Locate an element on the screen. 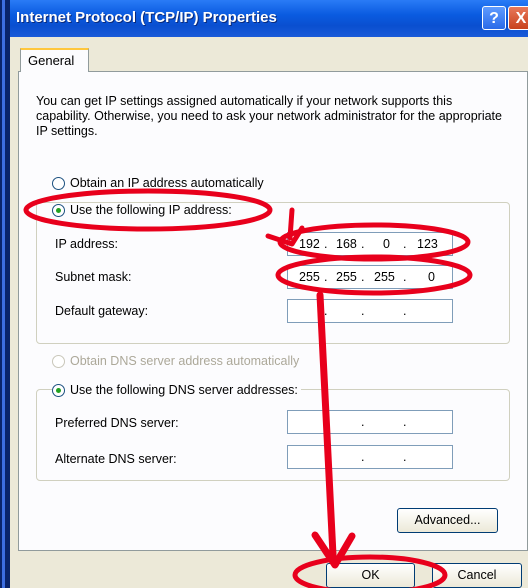  help-icon: ? is located at coordinates (494, 18).